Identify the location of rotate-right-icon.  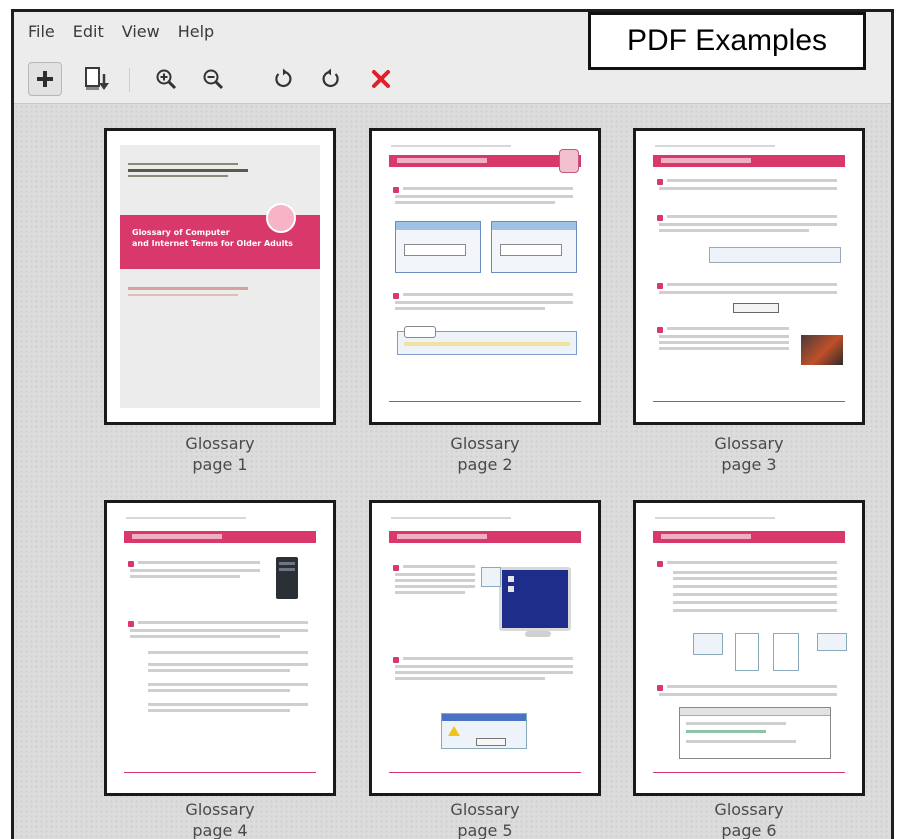
(330, 78).